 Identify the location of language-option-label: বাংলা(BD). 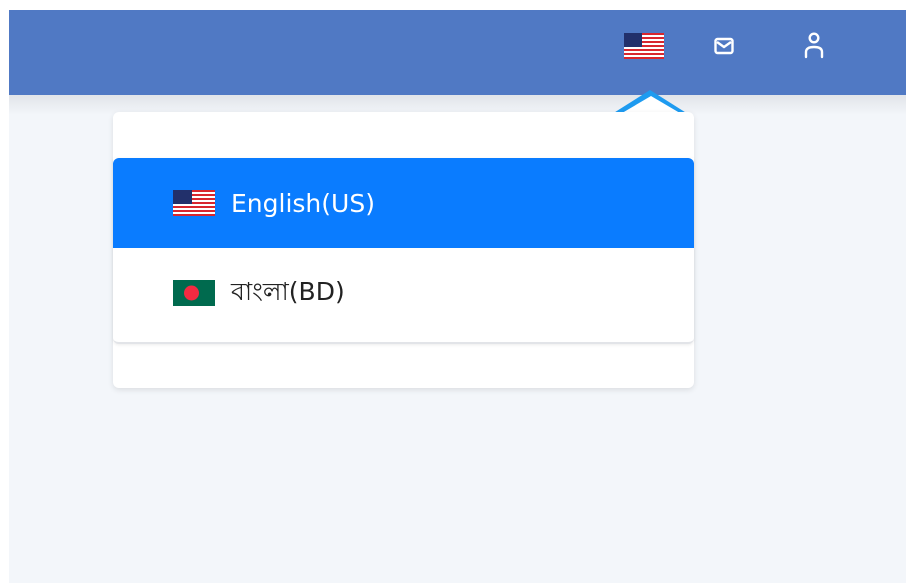
(288, 291).